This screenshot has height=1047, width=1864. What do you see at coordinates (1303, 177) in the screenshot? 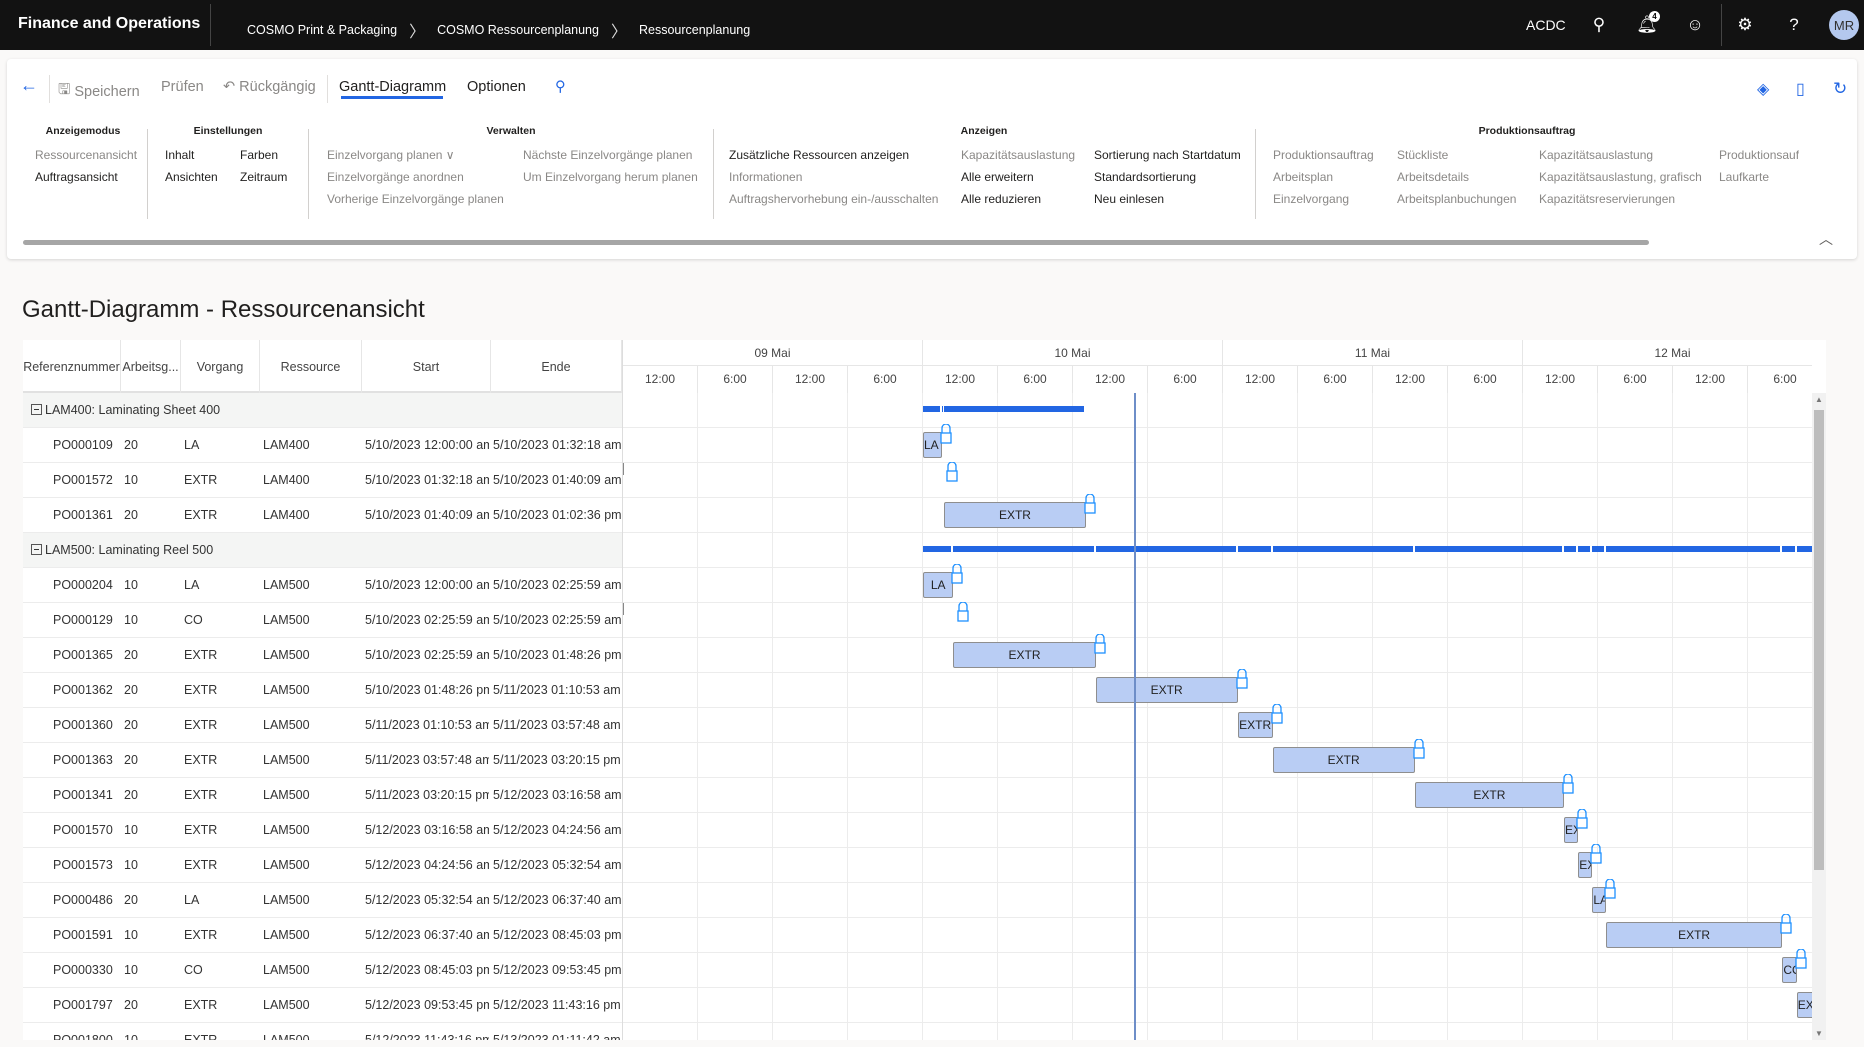
I see `ribbon-button: Arbeitsplan` at bounding box center [1303, 177].